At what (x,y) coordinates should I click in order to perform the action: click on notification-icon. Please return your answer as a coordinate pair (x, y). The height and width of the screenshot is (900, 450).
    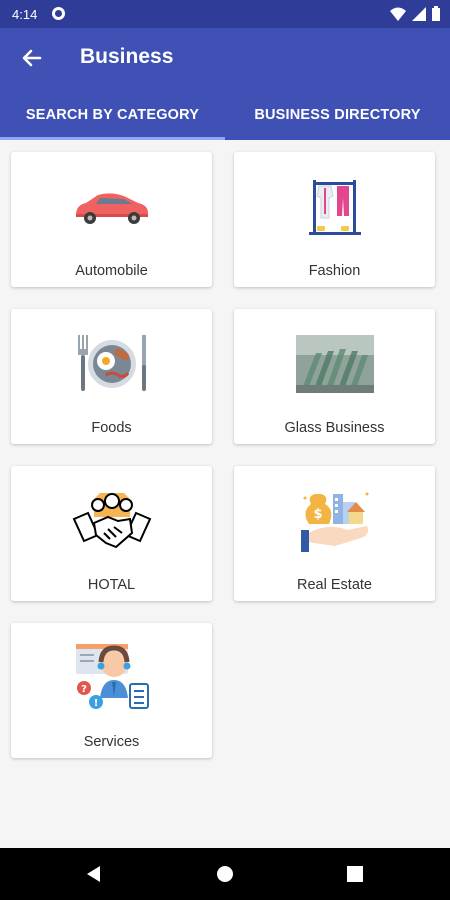
    Looking at the image, I should click on (58, 13).